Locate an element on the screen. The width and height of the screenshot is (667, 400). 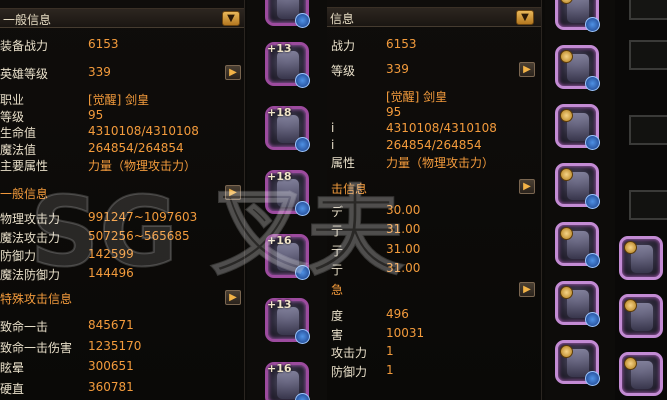
stat-value: 496 is located at coordinates (397, 314).